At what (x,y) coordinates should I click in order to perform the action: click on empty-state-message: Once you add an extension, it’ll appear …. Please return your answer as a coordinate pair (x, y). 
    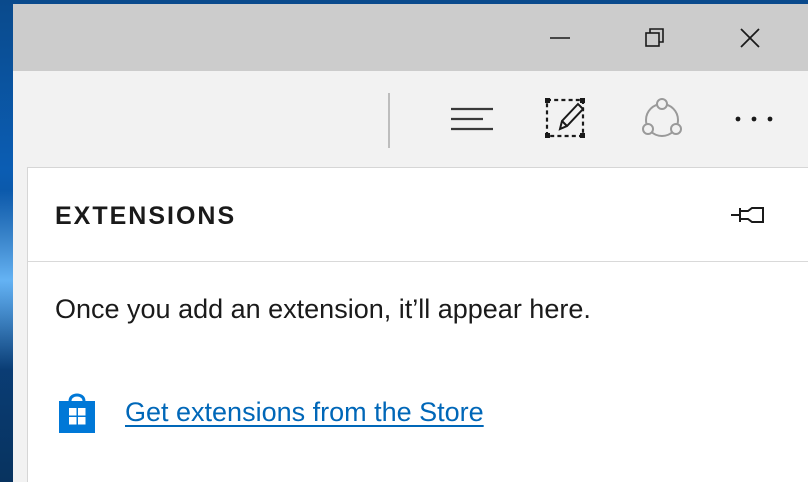
    Looking at the image, I should click on (323, 309).